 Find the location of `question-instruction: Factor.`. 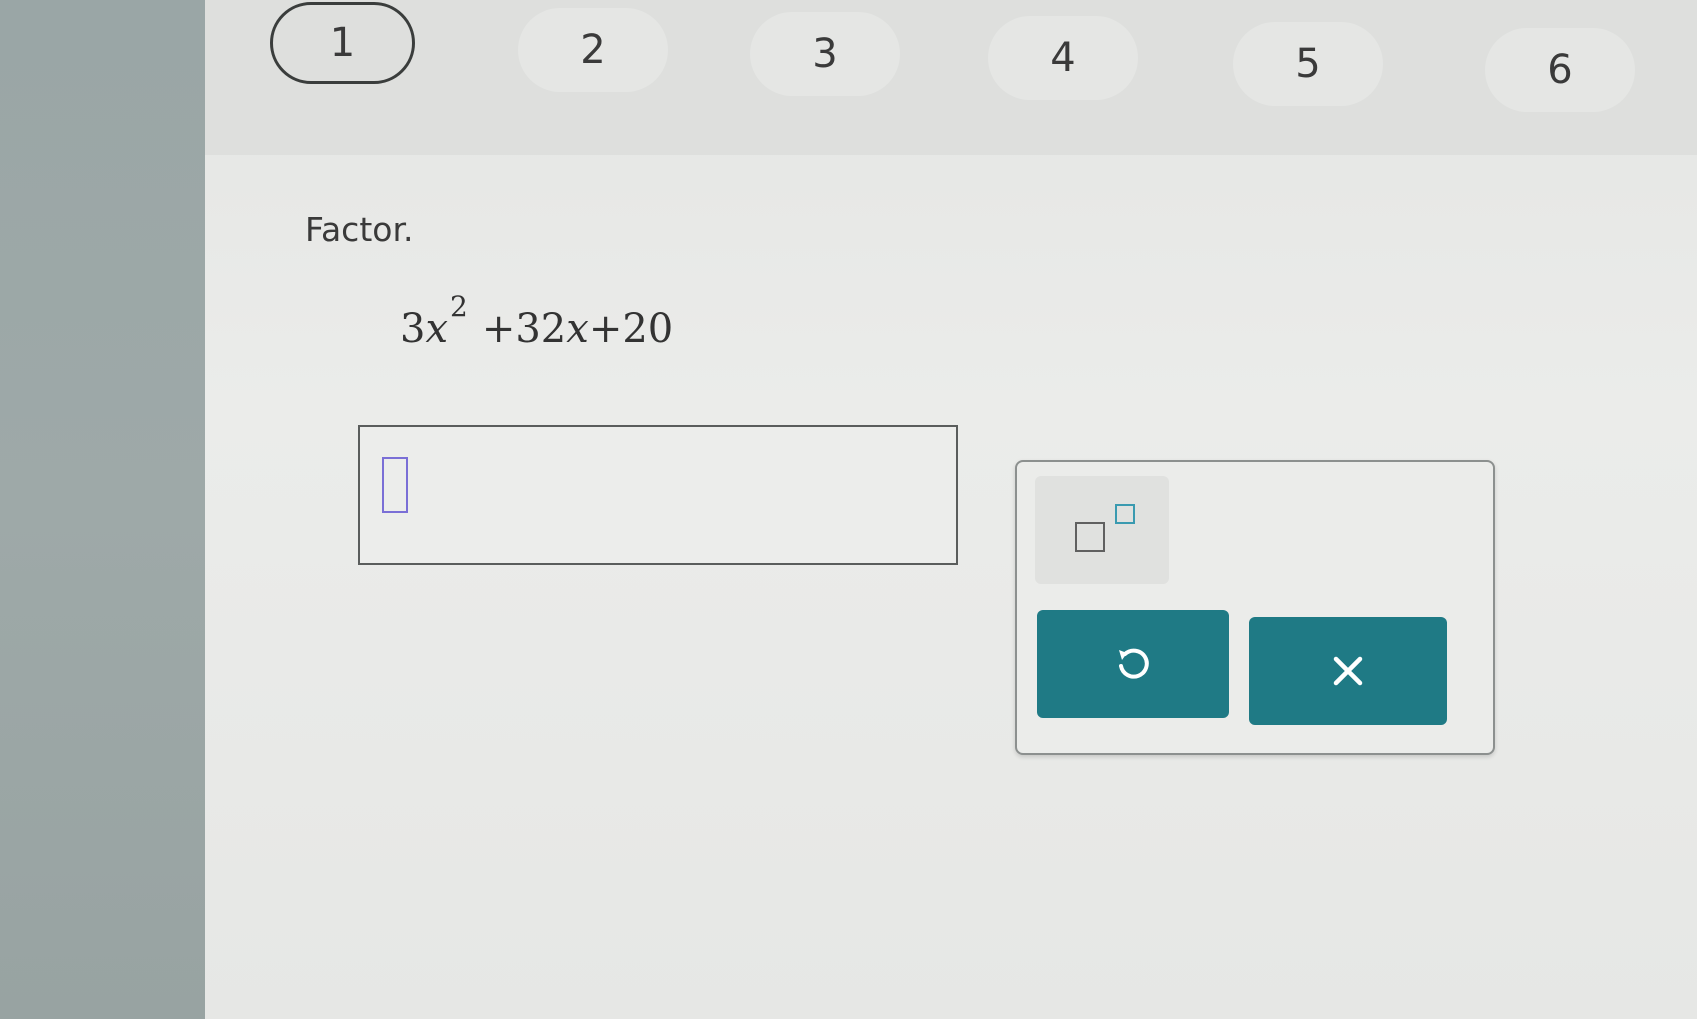

question-instruction: Factor. is located at coordinates (359, 229).